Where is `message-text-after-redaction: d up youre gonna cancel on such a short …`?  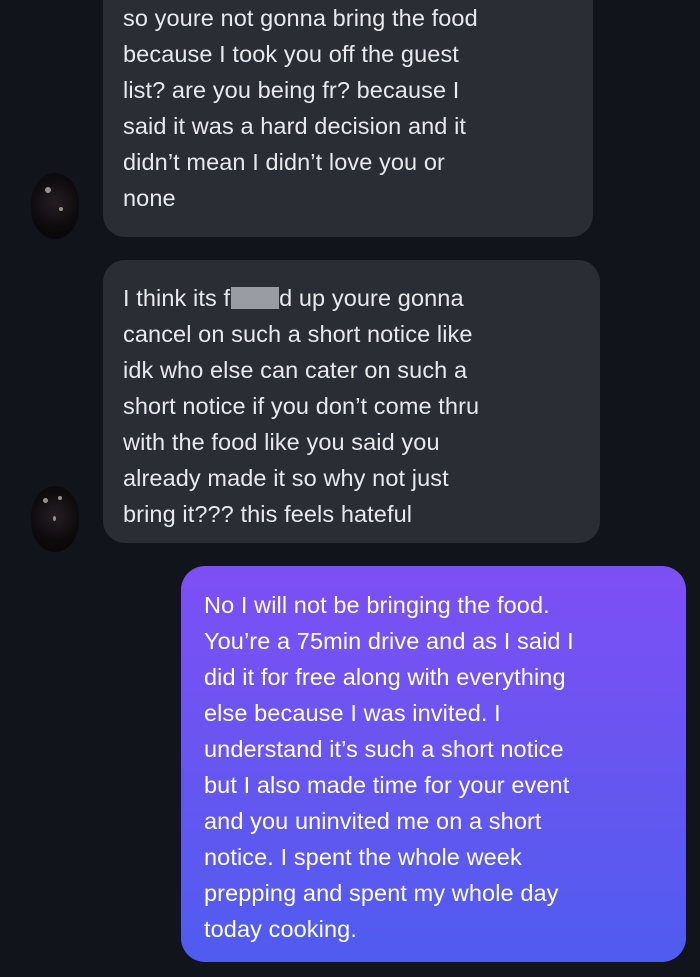 message-text-after-redaction: d up youre gonna cancel on such a short … is located at coordinates (301, 406).